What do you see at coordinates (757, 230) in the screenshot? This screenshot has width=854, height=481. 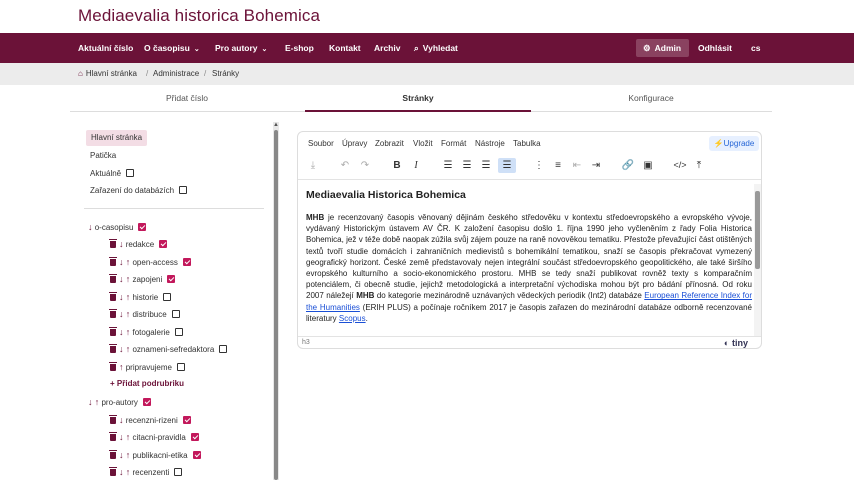 I see `editor-scrollbar-thumb` at bounding box center [757, 230].